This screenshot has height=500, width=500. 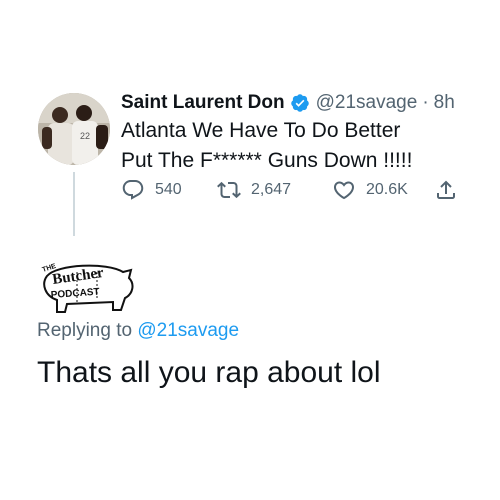 I want to click on retweet-icon, so click(x=229, y=190).